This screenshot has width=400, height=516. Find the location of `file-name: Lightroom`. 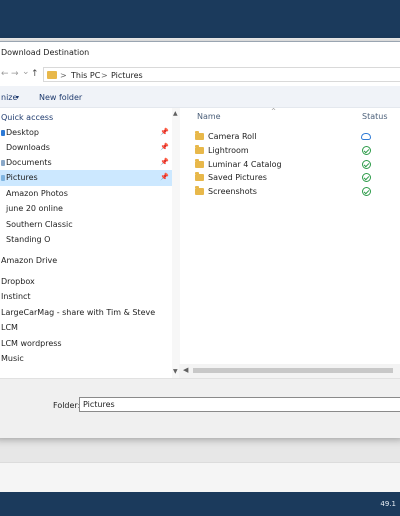

file-name: Lightroom is located at coordinates (228, 150).